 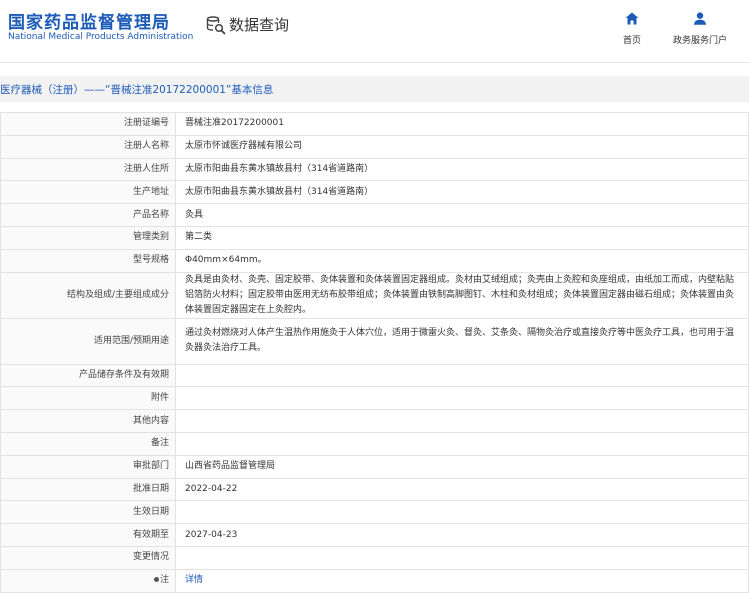 I want to click on row-label: 注册人住所, so click(x=88, y=169).